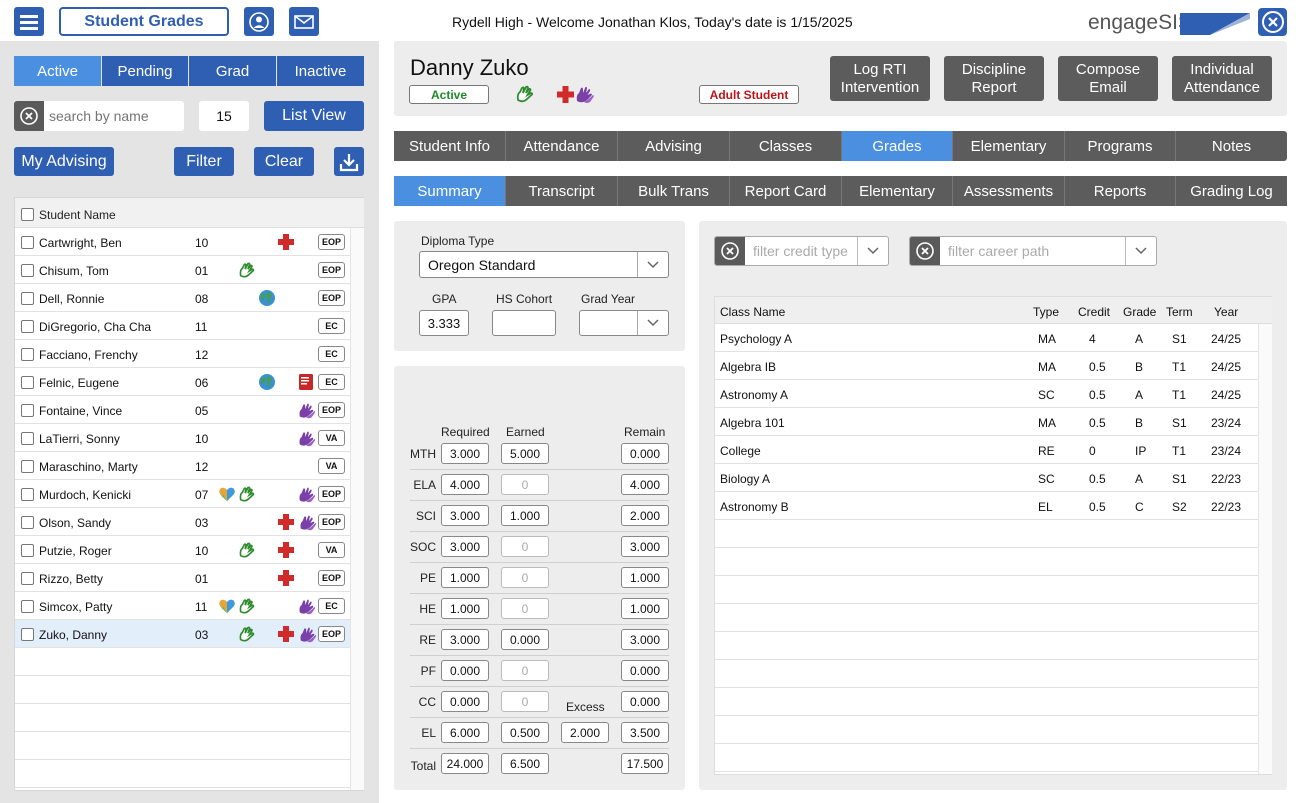 The image size is (1301, 803). Describe the element at coordinates (465, 732) in the screenshot. I see `required-credits-field: 6.000` at that location.